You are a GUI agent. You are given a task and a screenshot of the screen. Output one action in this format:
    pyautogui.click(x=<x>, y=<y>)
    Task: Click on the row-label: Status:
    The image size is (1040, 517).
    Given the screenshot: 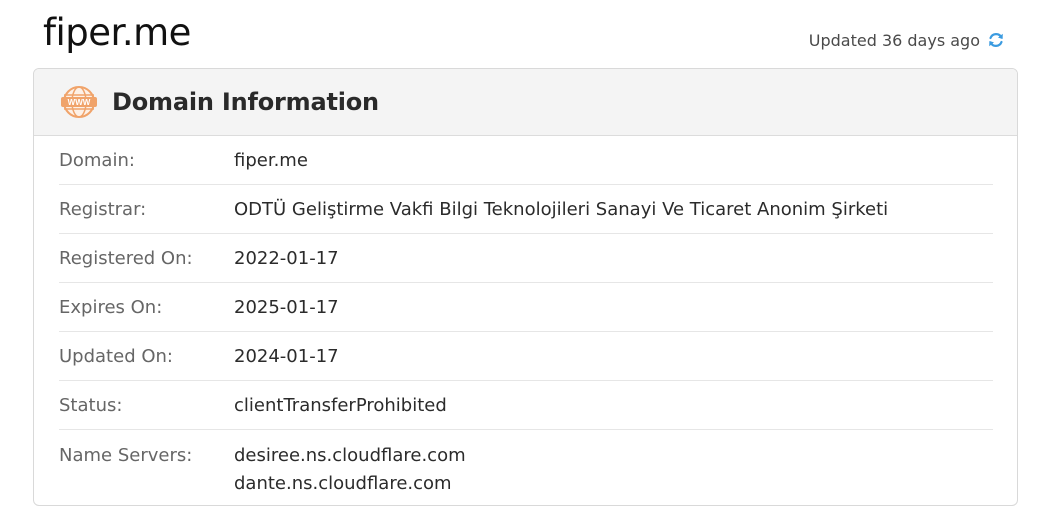 What is the action you would take?
    pyautogui.click(x=91, y=405)
    